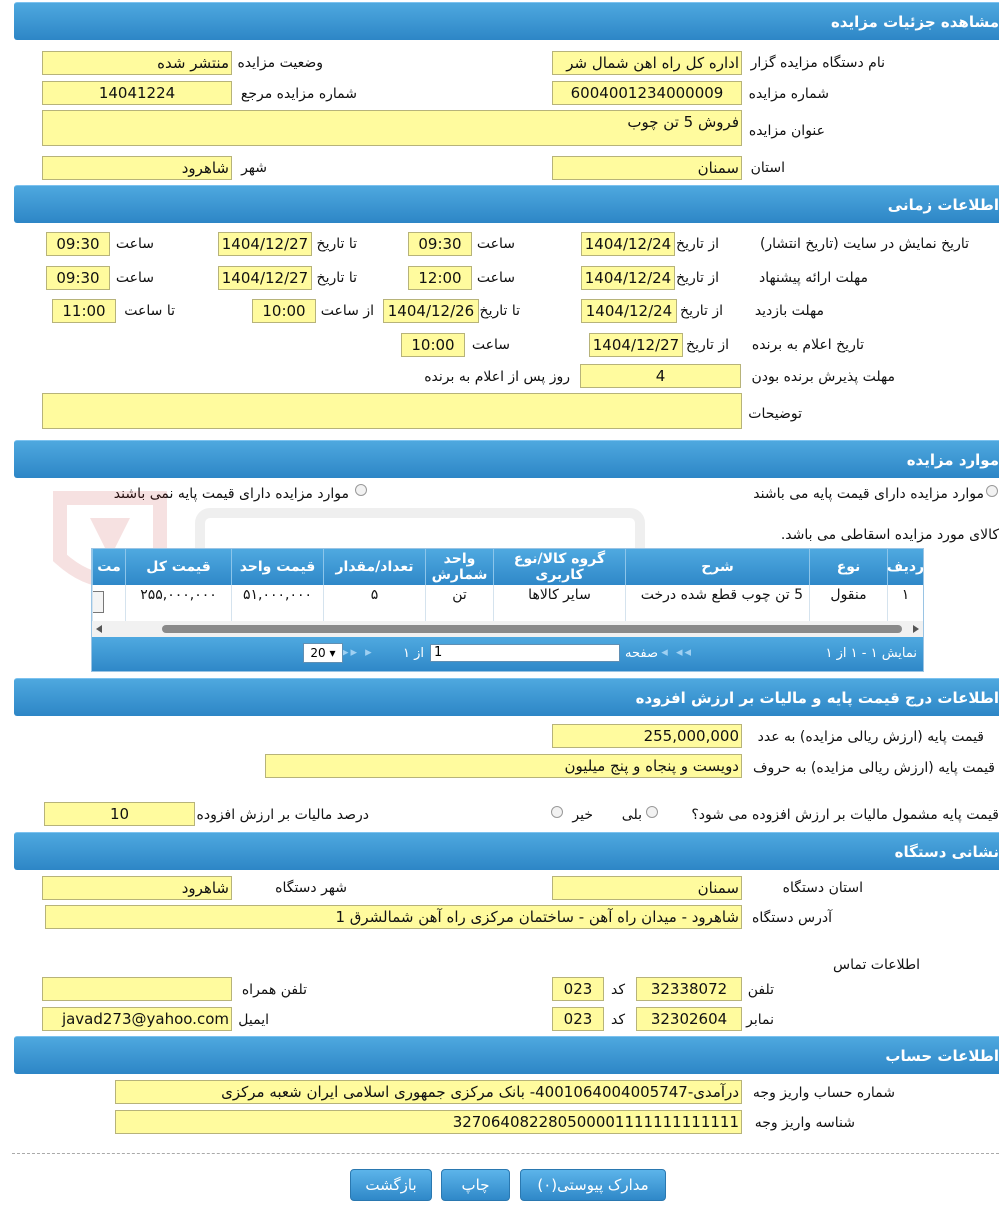 This screenshot has height=1223, width=999. Describe the element at coordinates (137, 168) in the screenshot. I see `city-field: شاهرود` at that location.